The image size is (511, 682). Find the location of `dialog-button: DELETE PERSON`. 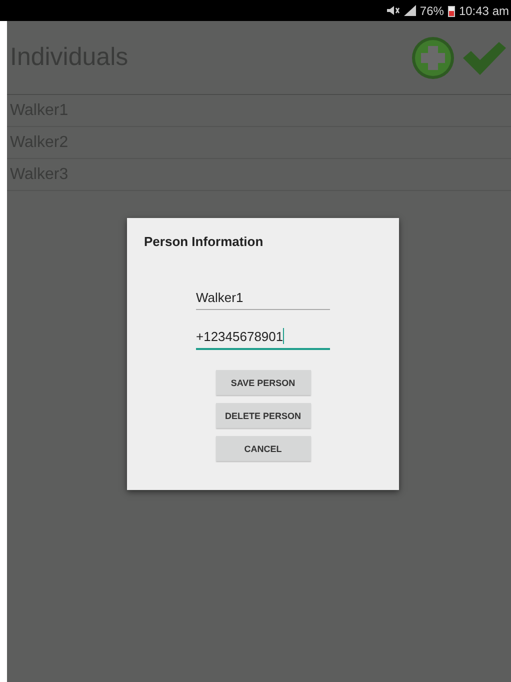

dialog-button: DELETE PERSON is located at coordinates (263, 415).